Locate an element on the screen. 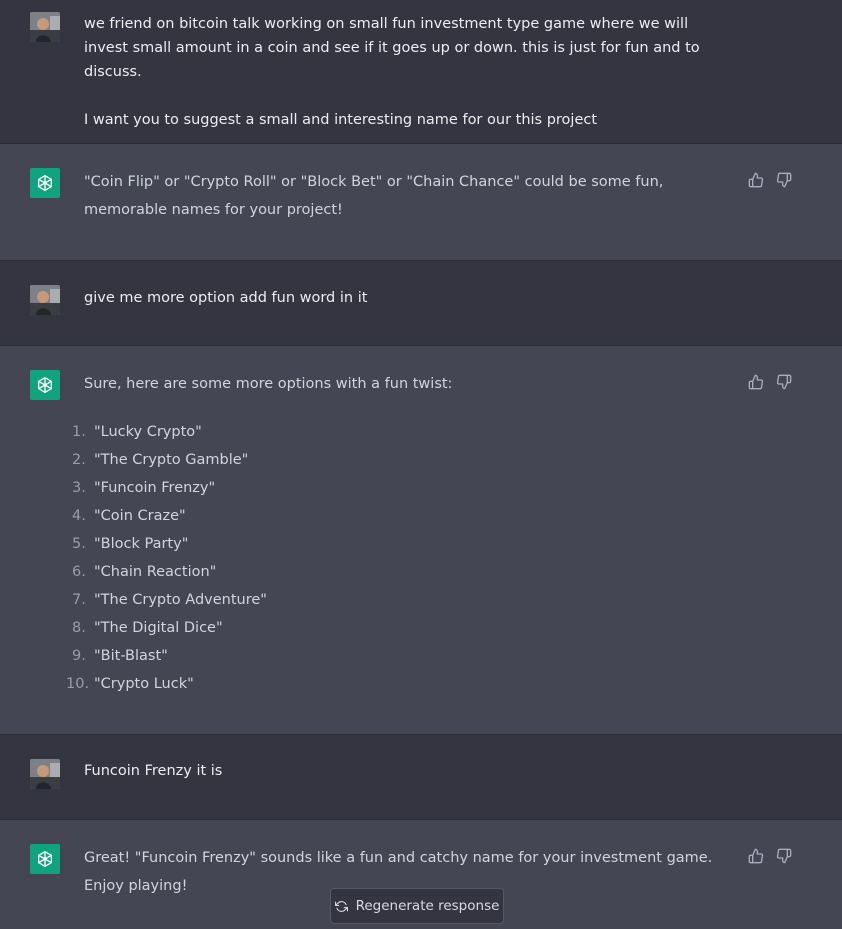  user-message-text: give me more option add fun word in it is located at coordinates (226, 298).